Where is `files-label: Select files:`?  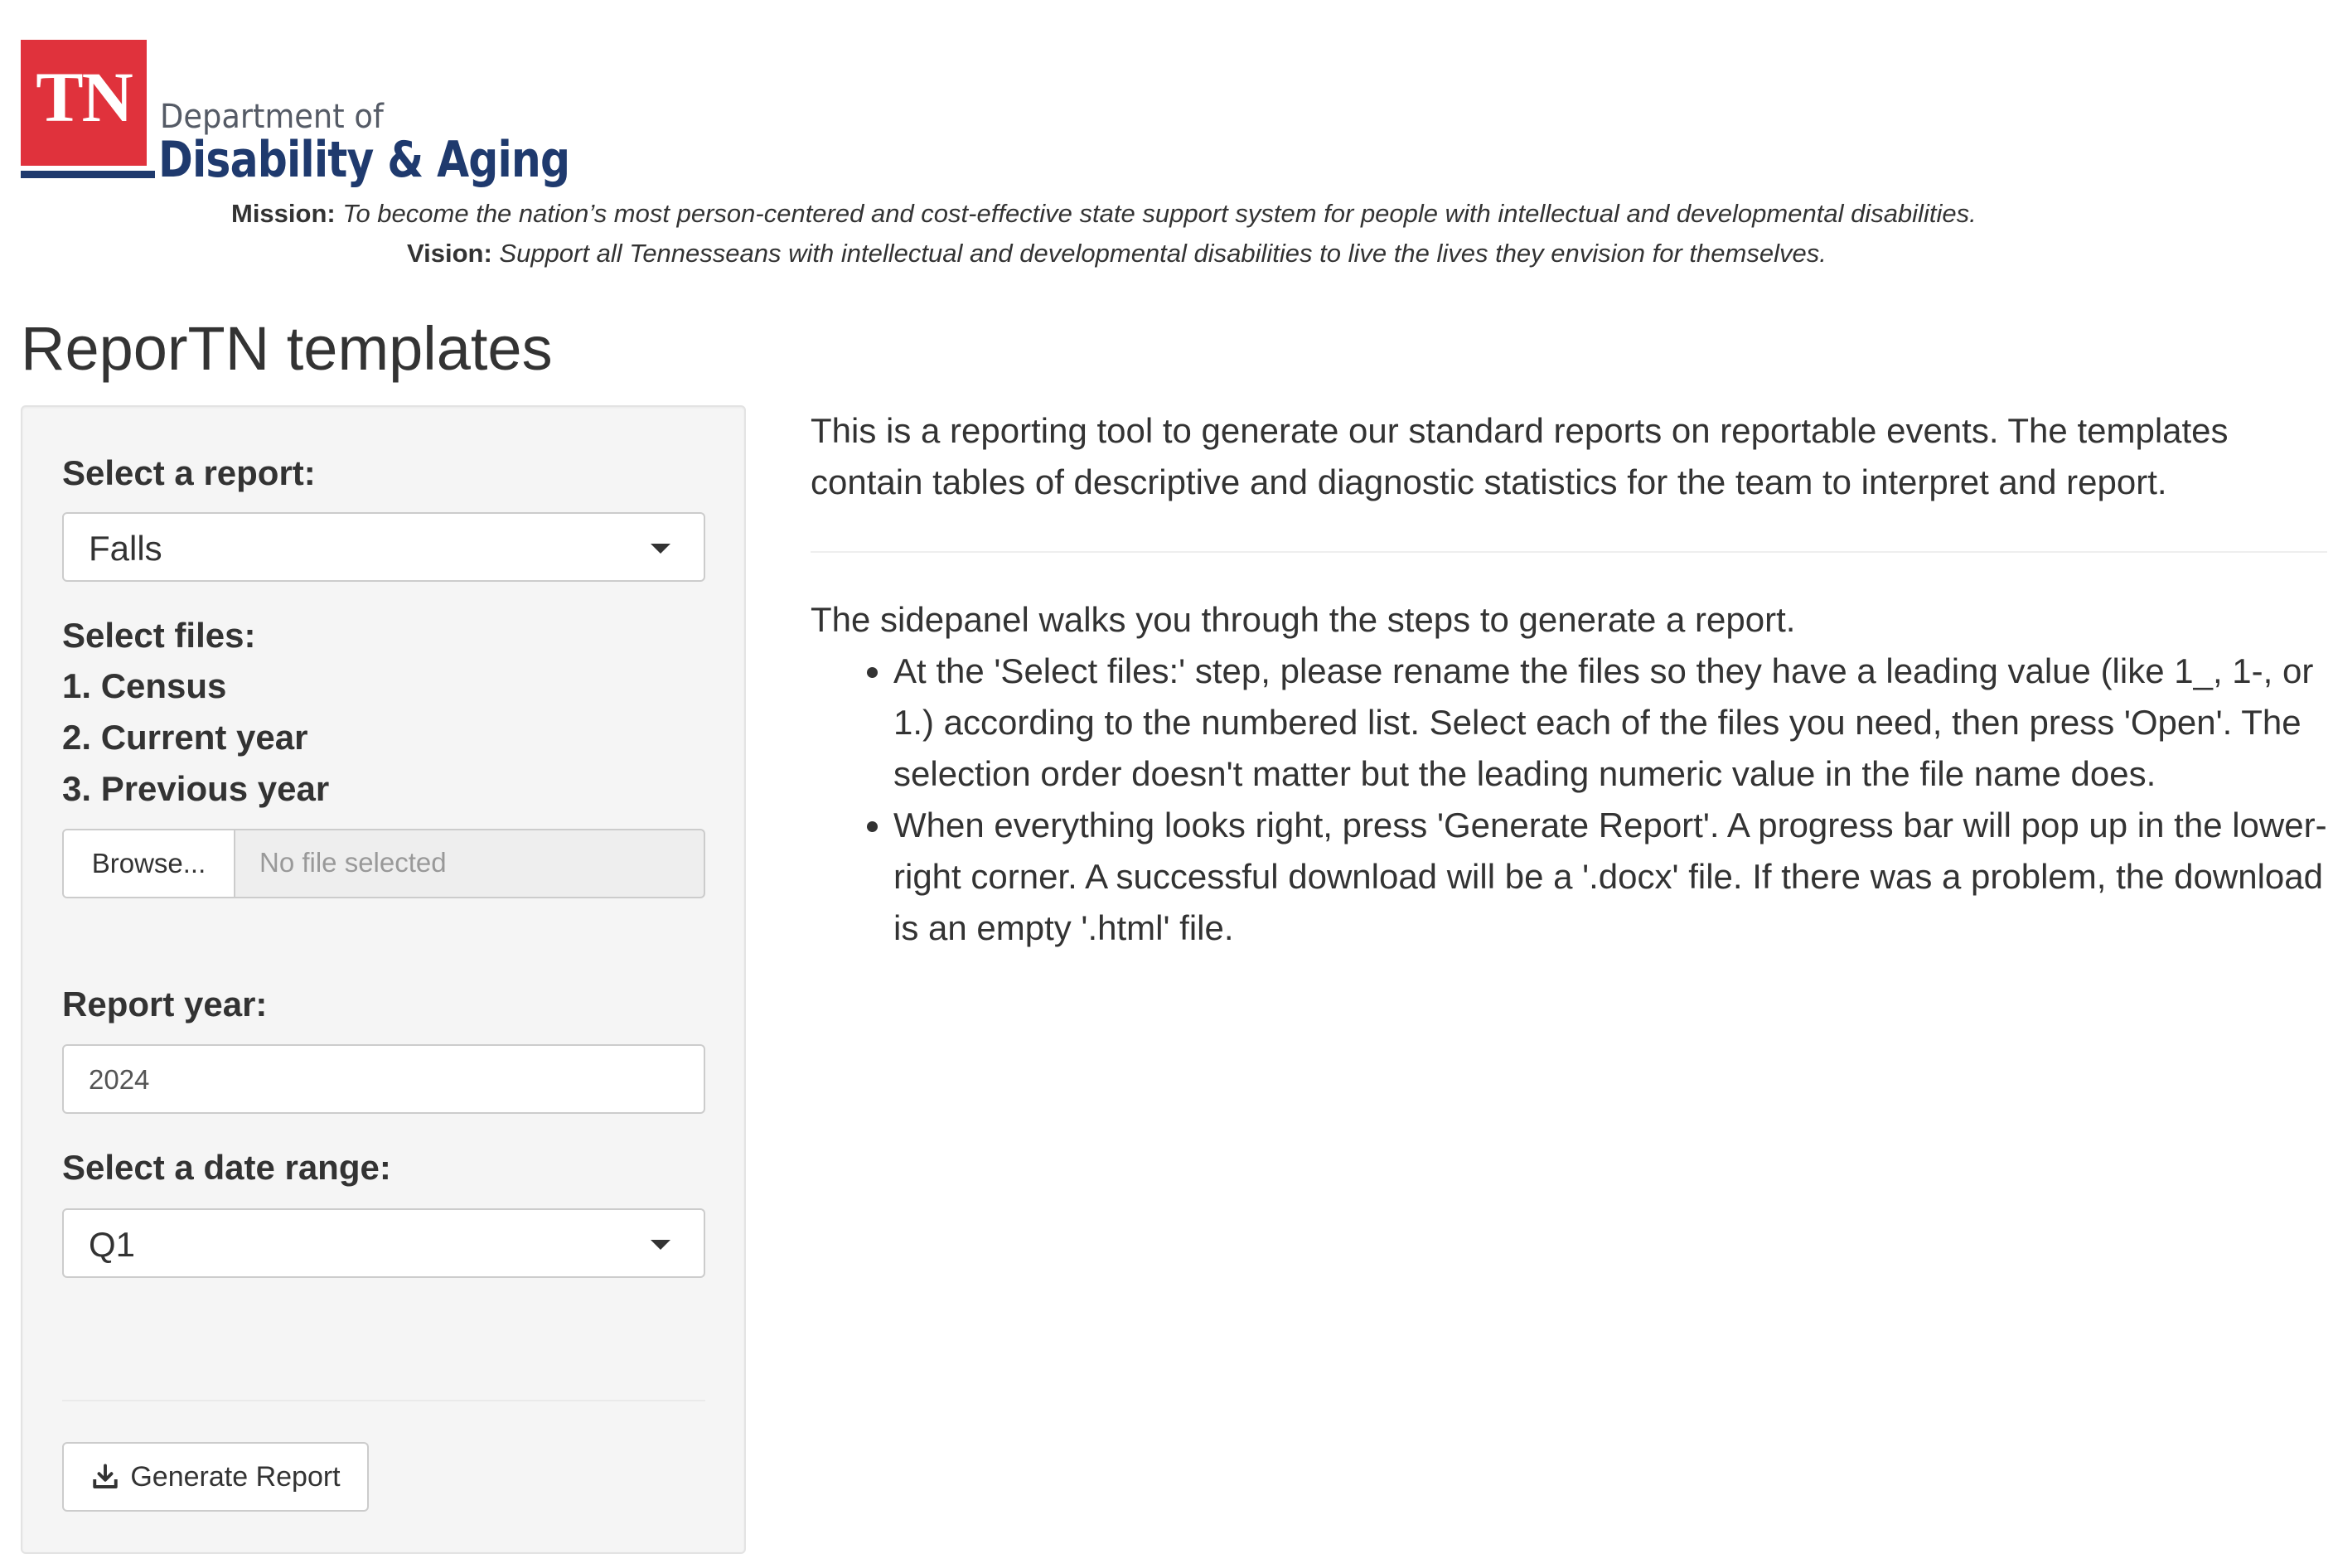
files-label: Select files: is located at coordinates (159, 635).